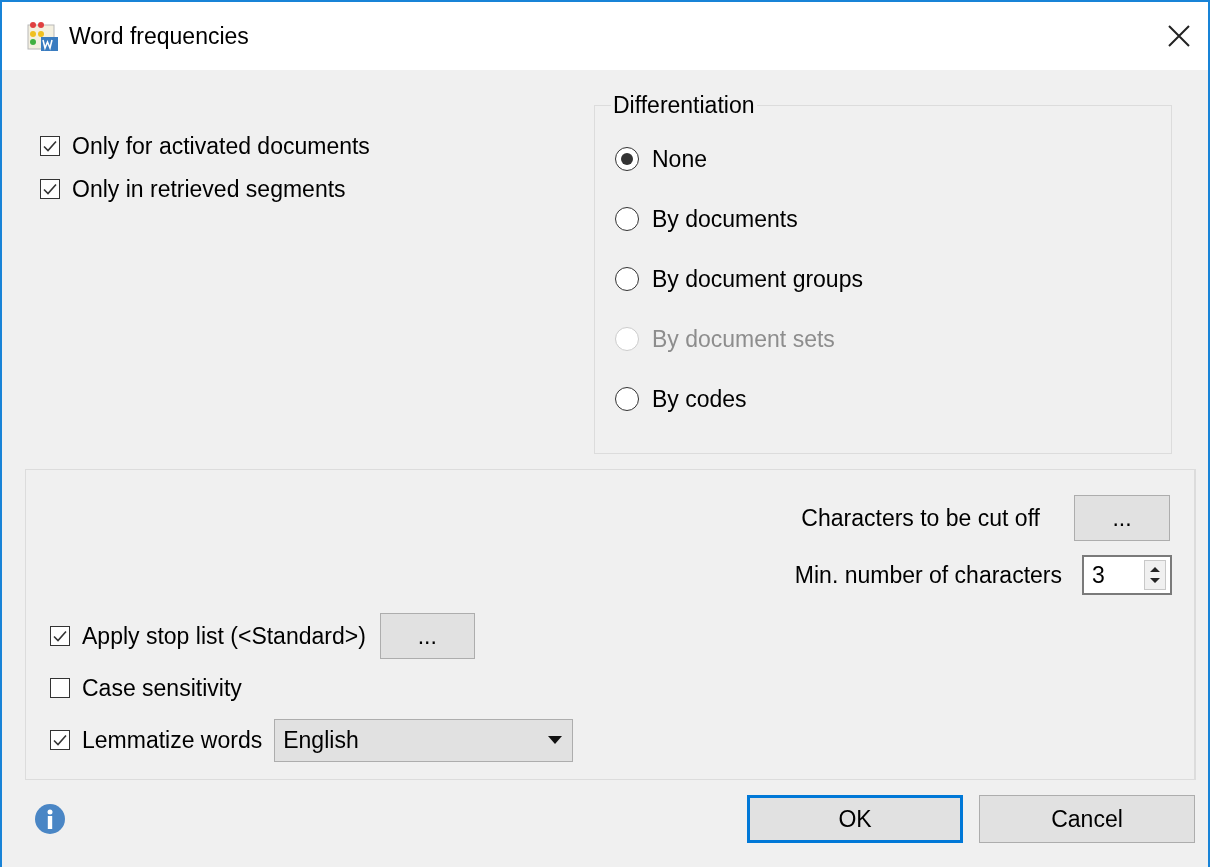 Image resolution: width=1210 pixels, height=867 pixels. What do you see at coordinates (679, 159) in the screenshot?
I see `radio-label: None` at bounding box center [679, 159].